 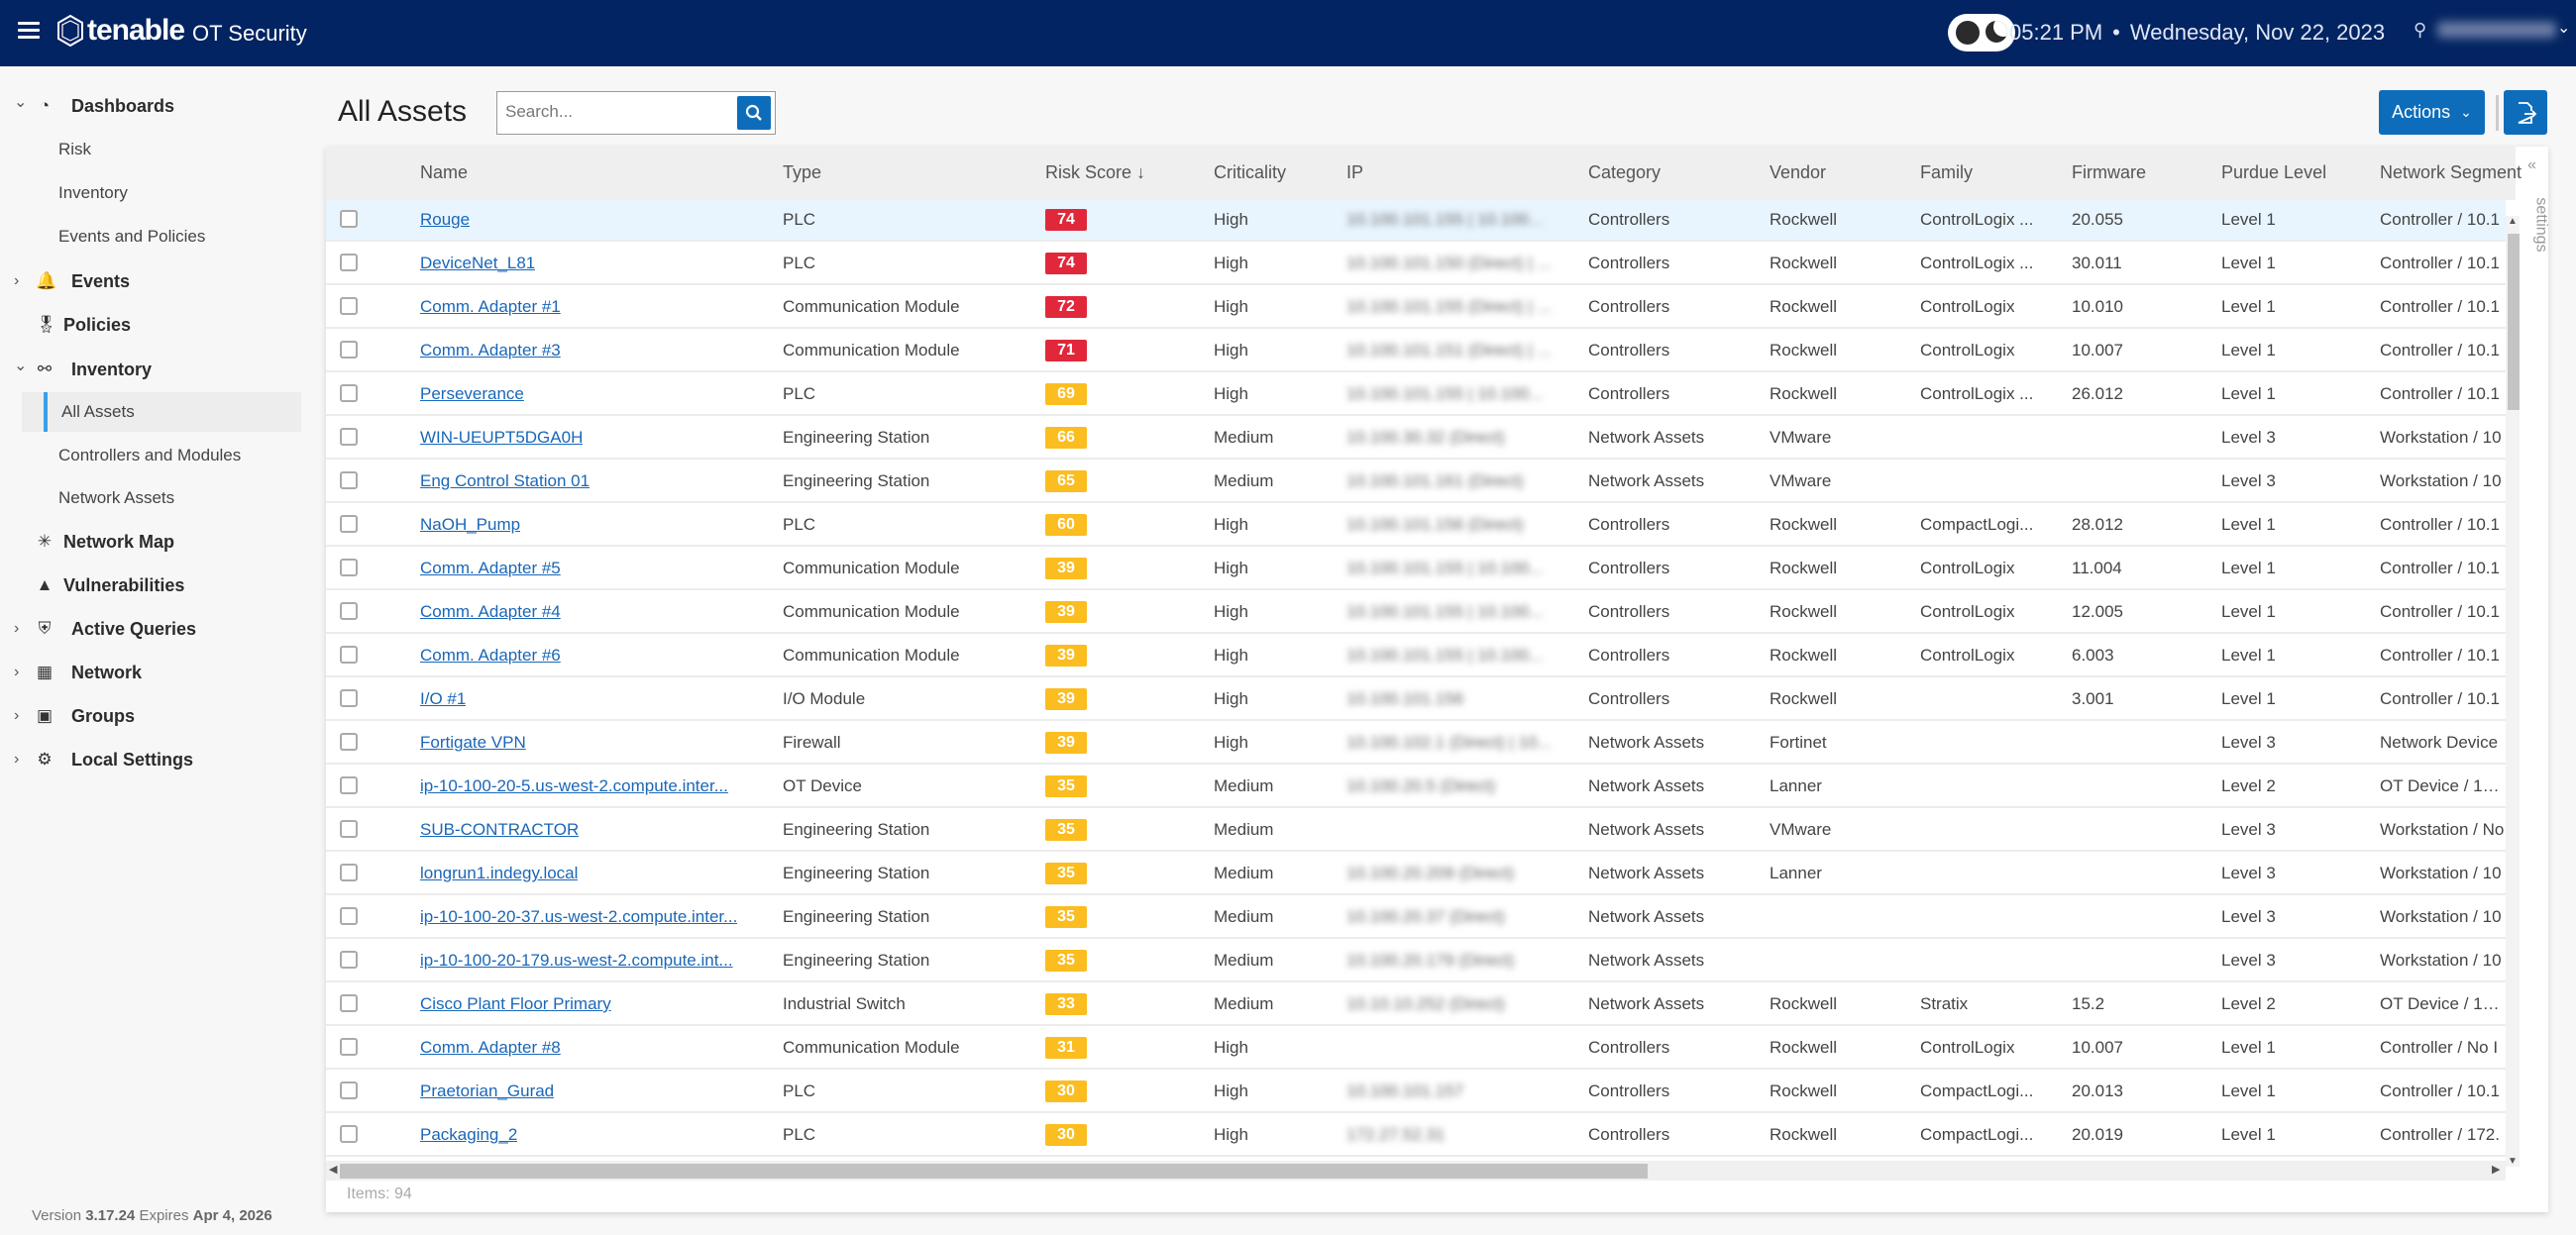 What do you see at coordinates (487, 1091) in the screenshot?
I see `asset-name-link: Praetorian_Gurad` at bounding box center [487, 1091].